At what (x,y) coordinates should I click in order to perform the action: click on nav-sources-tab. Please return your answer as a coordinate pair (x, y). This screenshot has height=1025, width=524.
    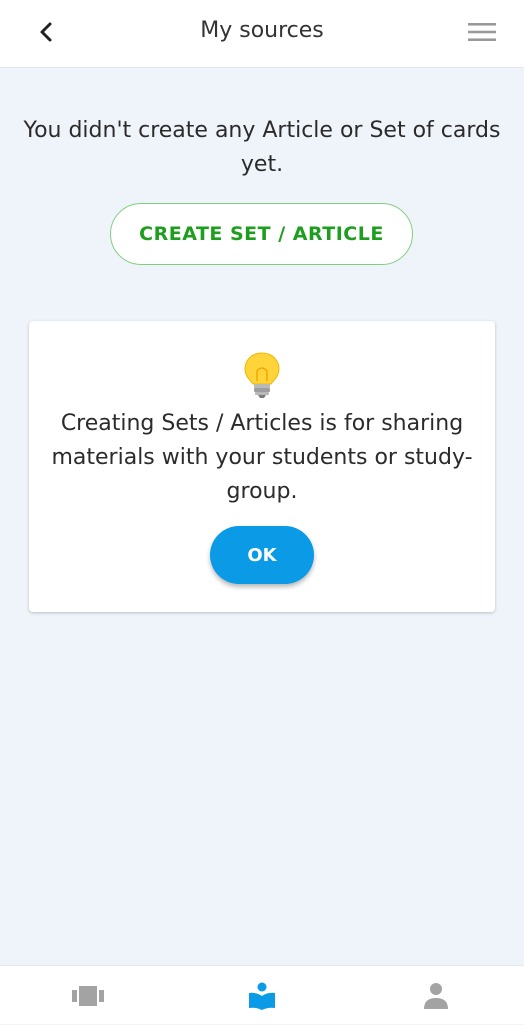
    Looking at the image, I should click on (262, 995).